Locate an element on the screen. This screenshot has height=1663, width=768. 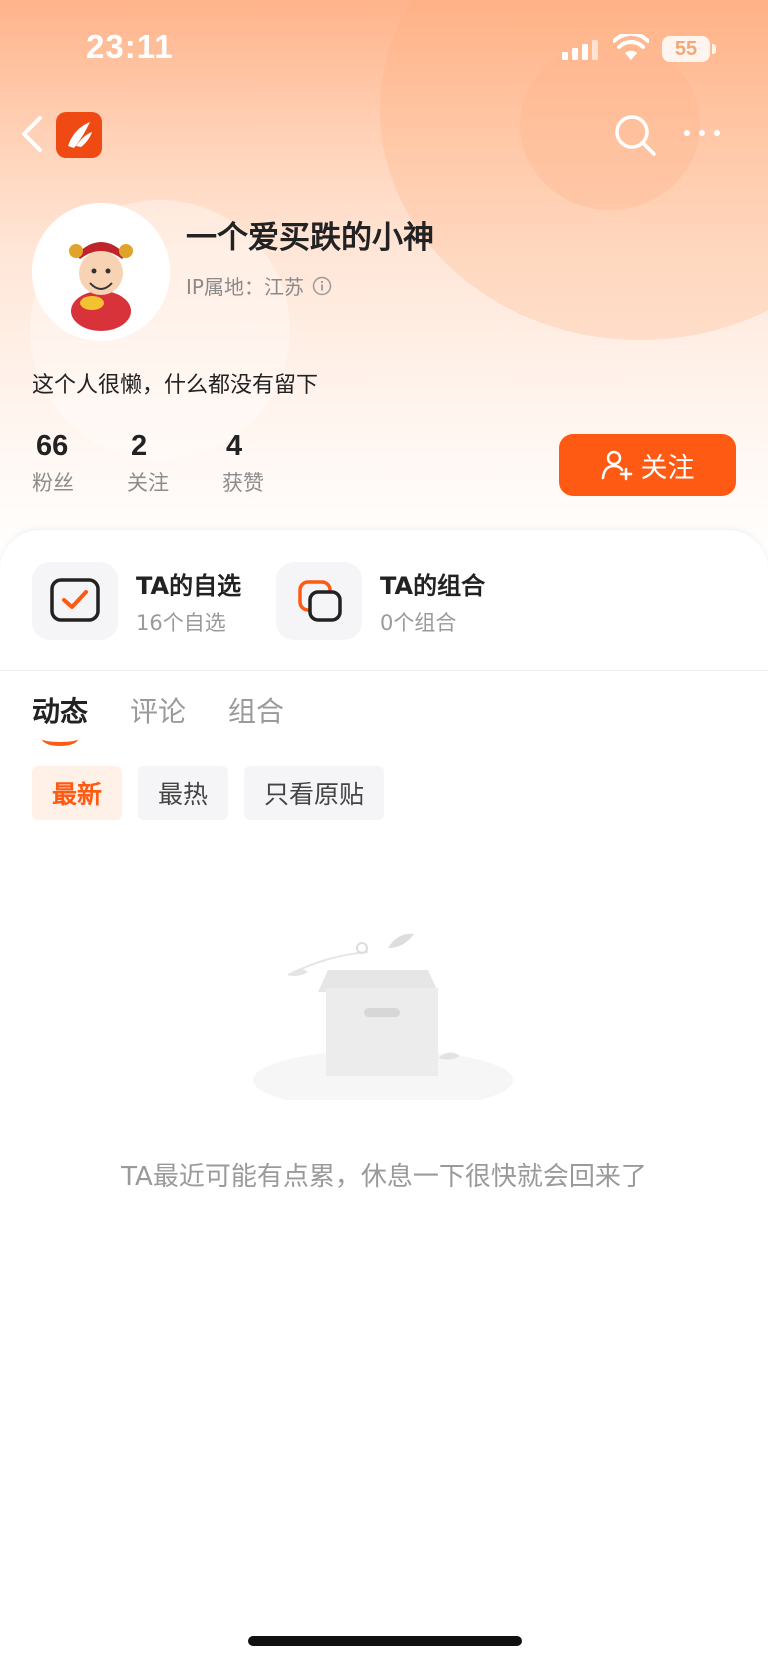
stat-following: 2 关注 is located at coordinates (174, 463).